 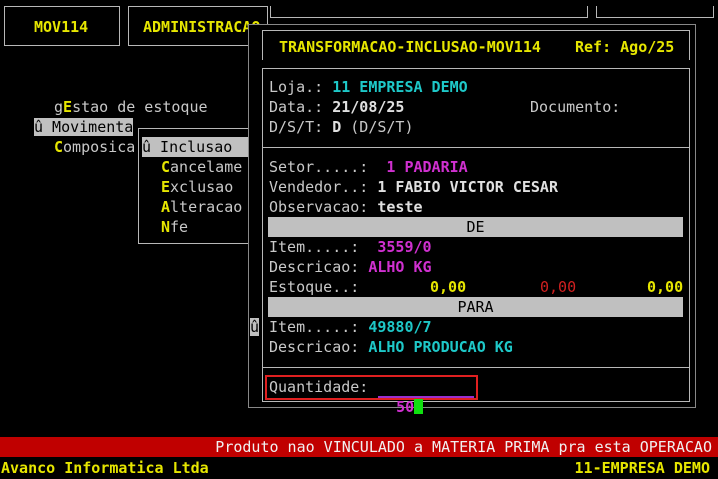 What do you see at coordinates (475, 227) in the screenshot?
I see `de-header: DE` at bounding box center [475, 227].